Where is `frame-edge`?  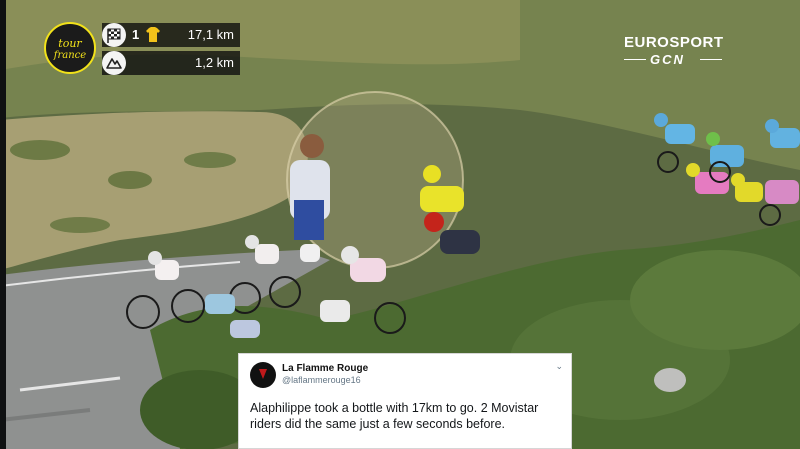 frame-edge is located at coordinates (3, 224).